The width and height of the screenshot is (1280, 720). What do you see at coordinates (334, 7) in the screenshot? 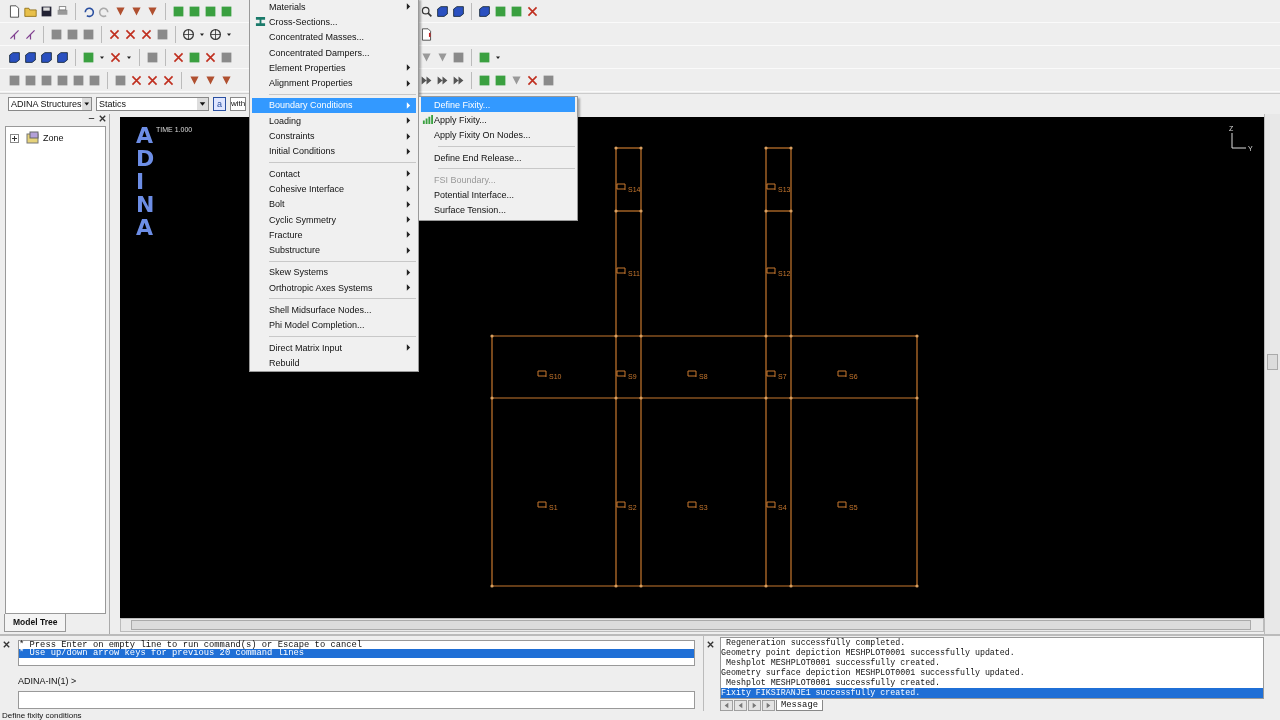
I see `menu-item: Materials` at bounding box center [334, 7].